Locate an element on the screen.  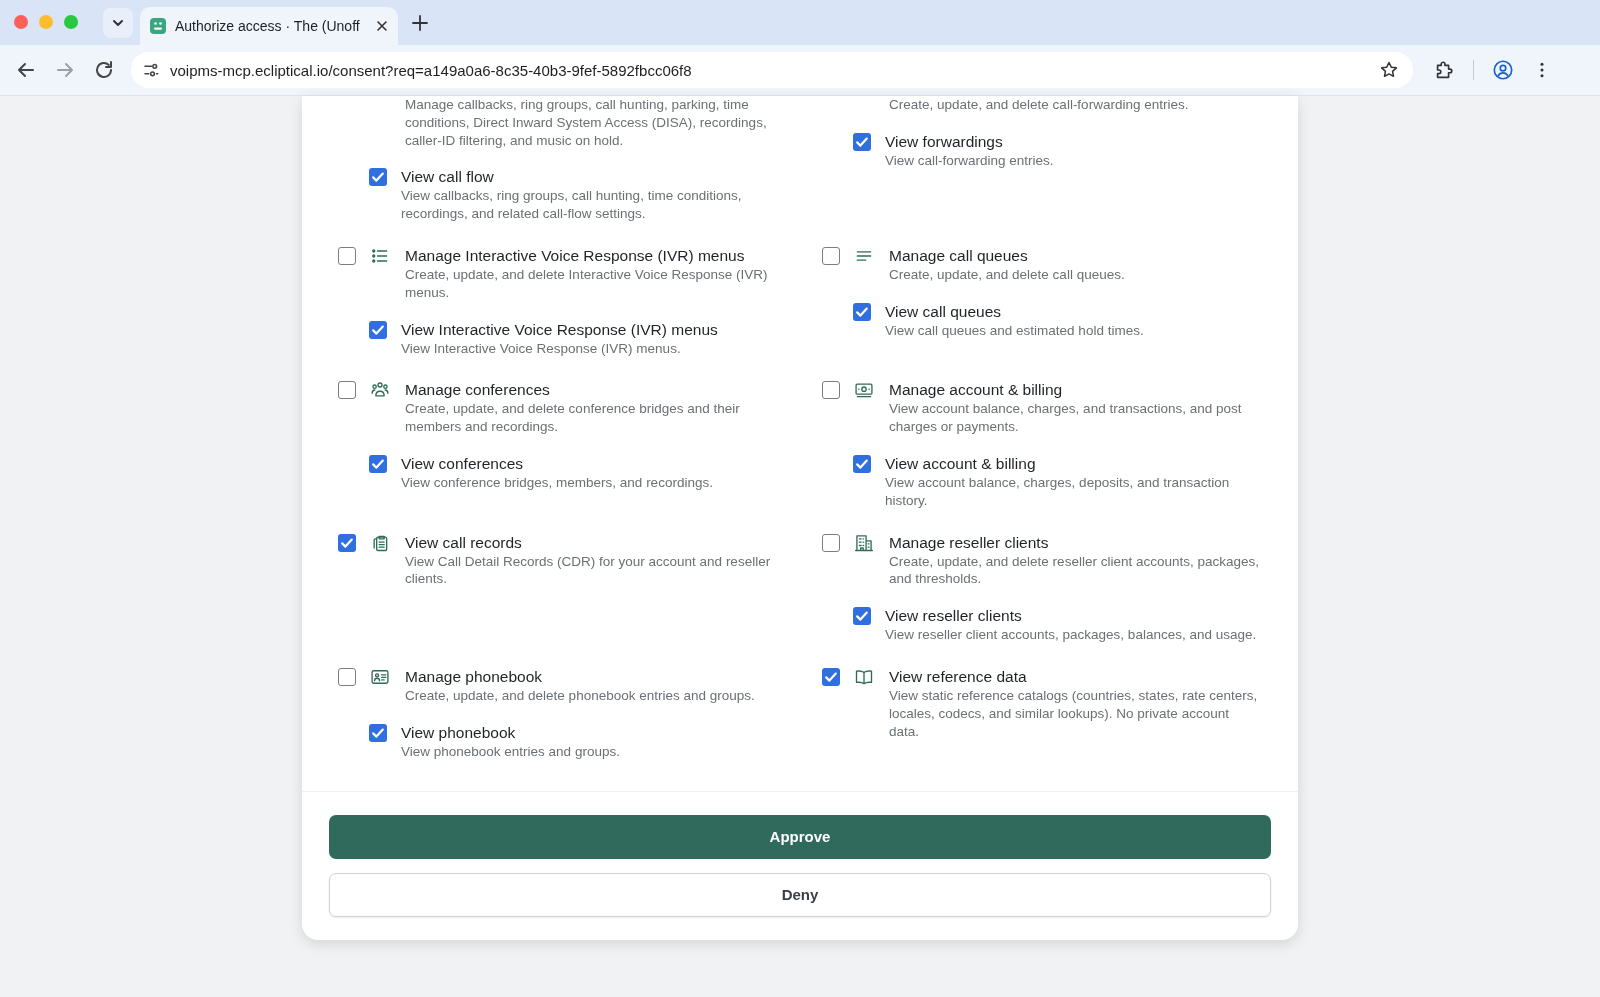
scope-title: View reference data is located at coordinates (958, 676).